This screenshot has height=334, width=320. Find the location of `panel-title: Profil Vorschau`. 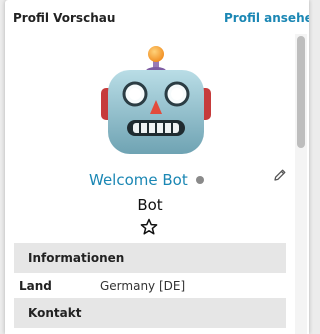

panel-title: Profil Vorschau is located at coordinates (64, 18).